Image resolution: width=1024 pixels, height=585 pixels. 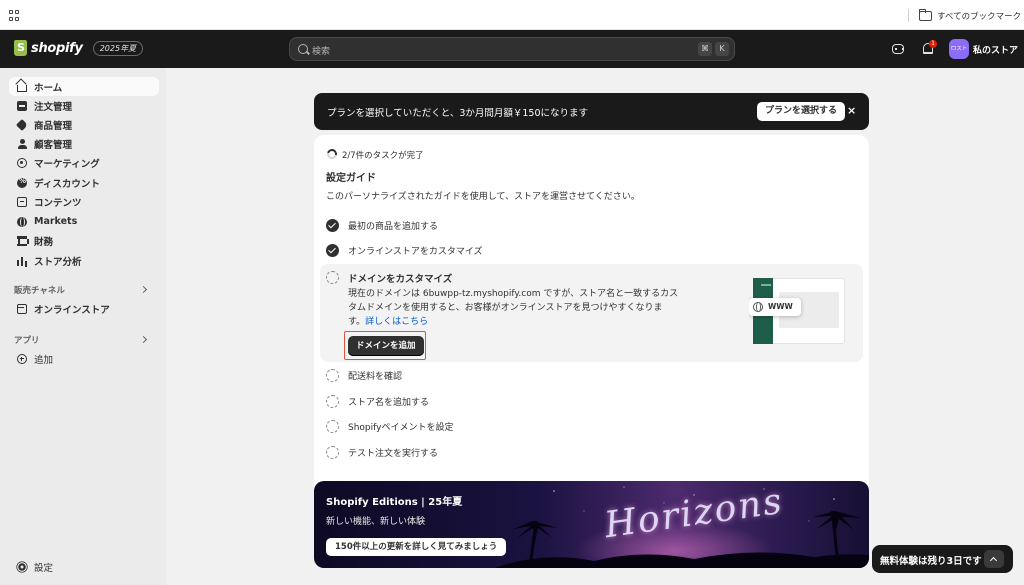 I want to click on folder-icon, so click(x=925, y=15).